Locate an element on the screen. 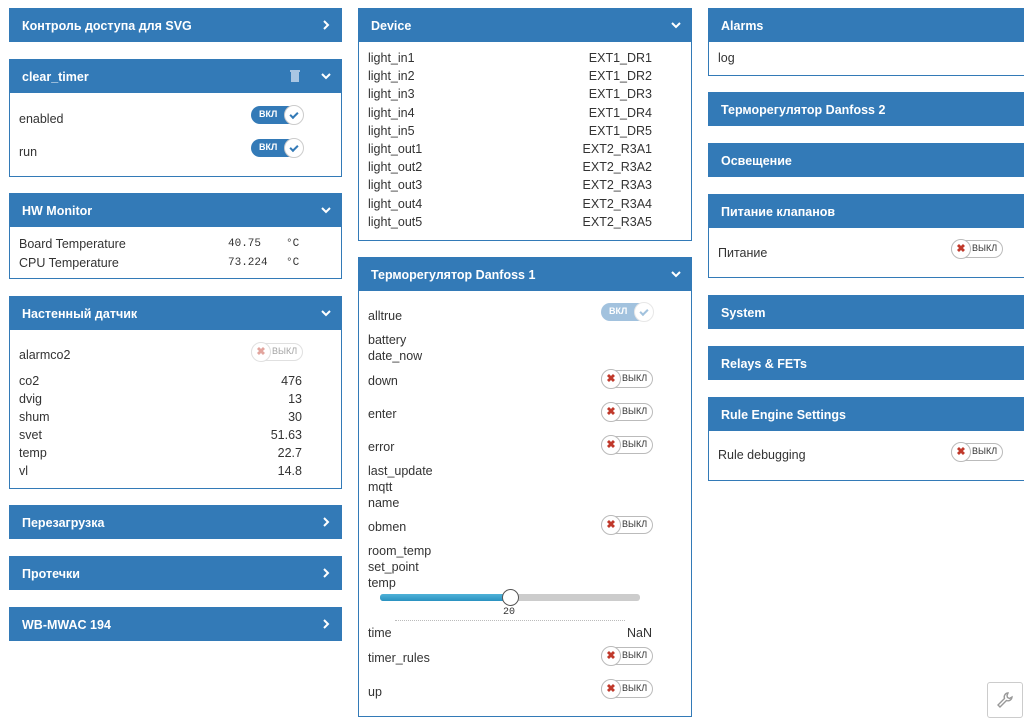 This screenshot has height=722, width=1024. enabled-toggle: ВКЛ is located at coordinates (277, 115).